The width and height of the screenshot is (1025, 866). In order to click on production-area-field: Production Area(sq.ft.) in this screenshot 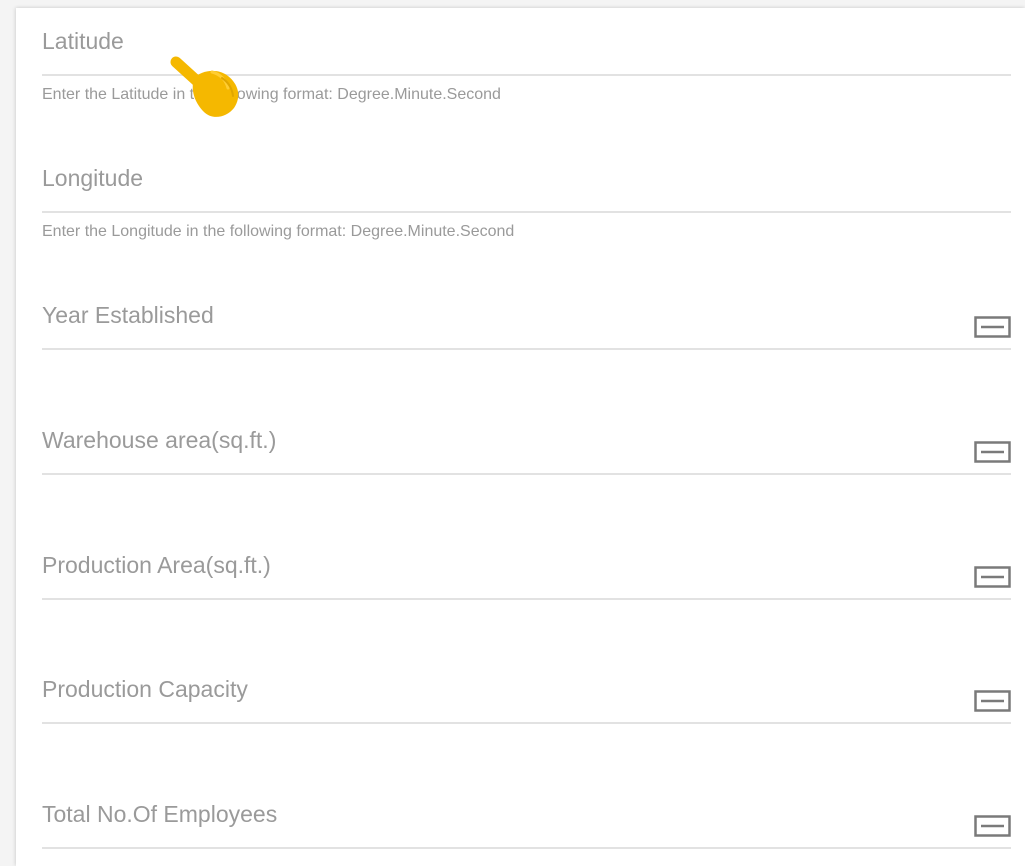, I will do `click(526, 572)`.